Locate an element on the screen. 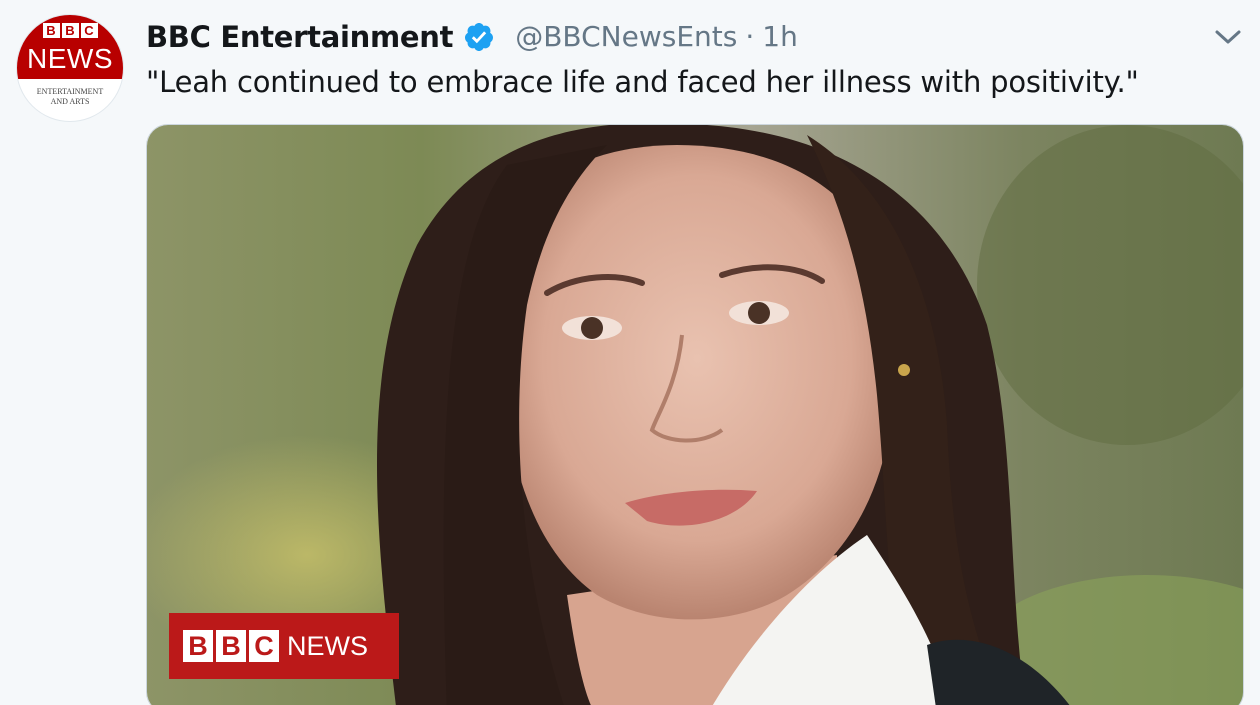  avatar-subtitle: ENTERTAINMENT AND ARTS is located at coordinates (70, 97).